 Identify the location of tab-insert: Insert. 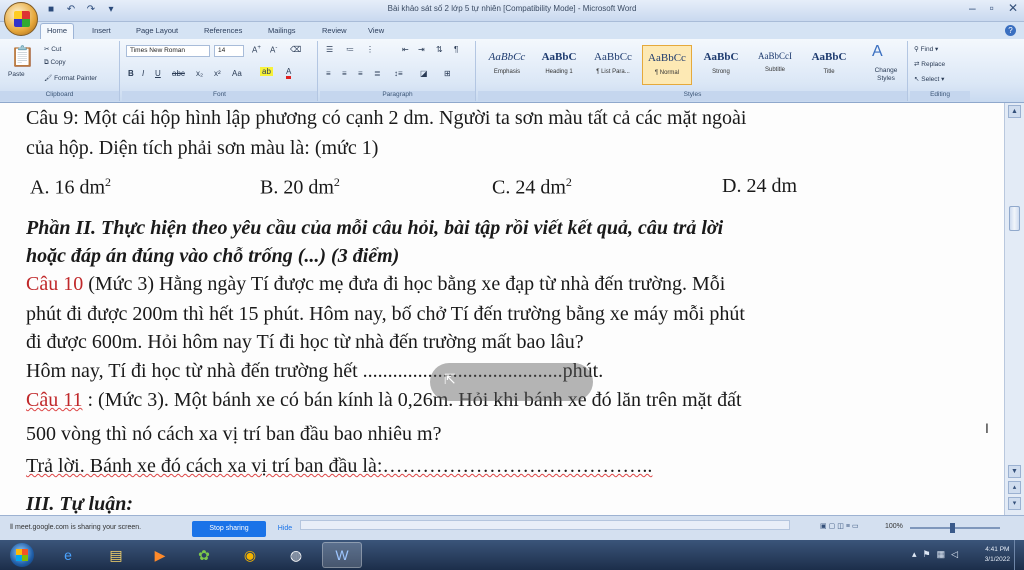
(101, 30).